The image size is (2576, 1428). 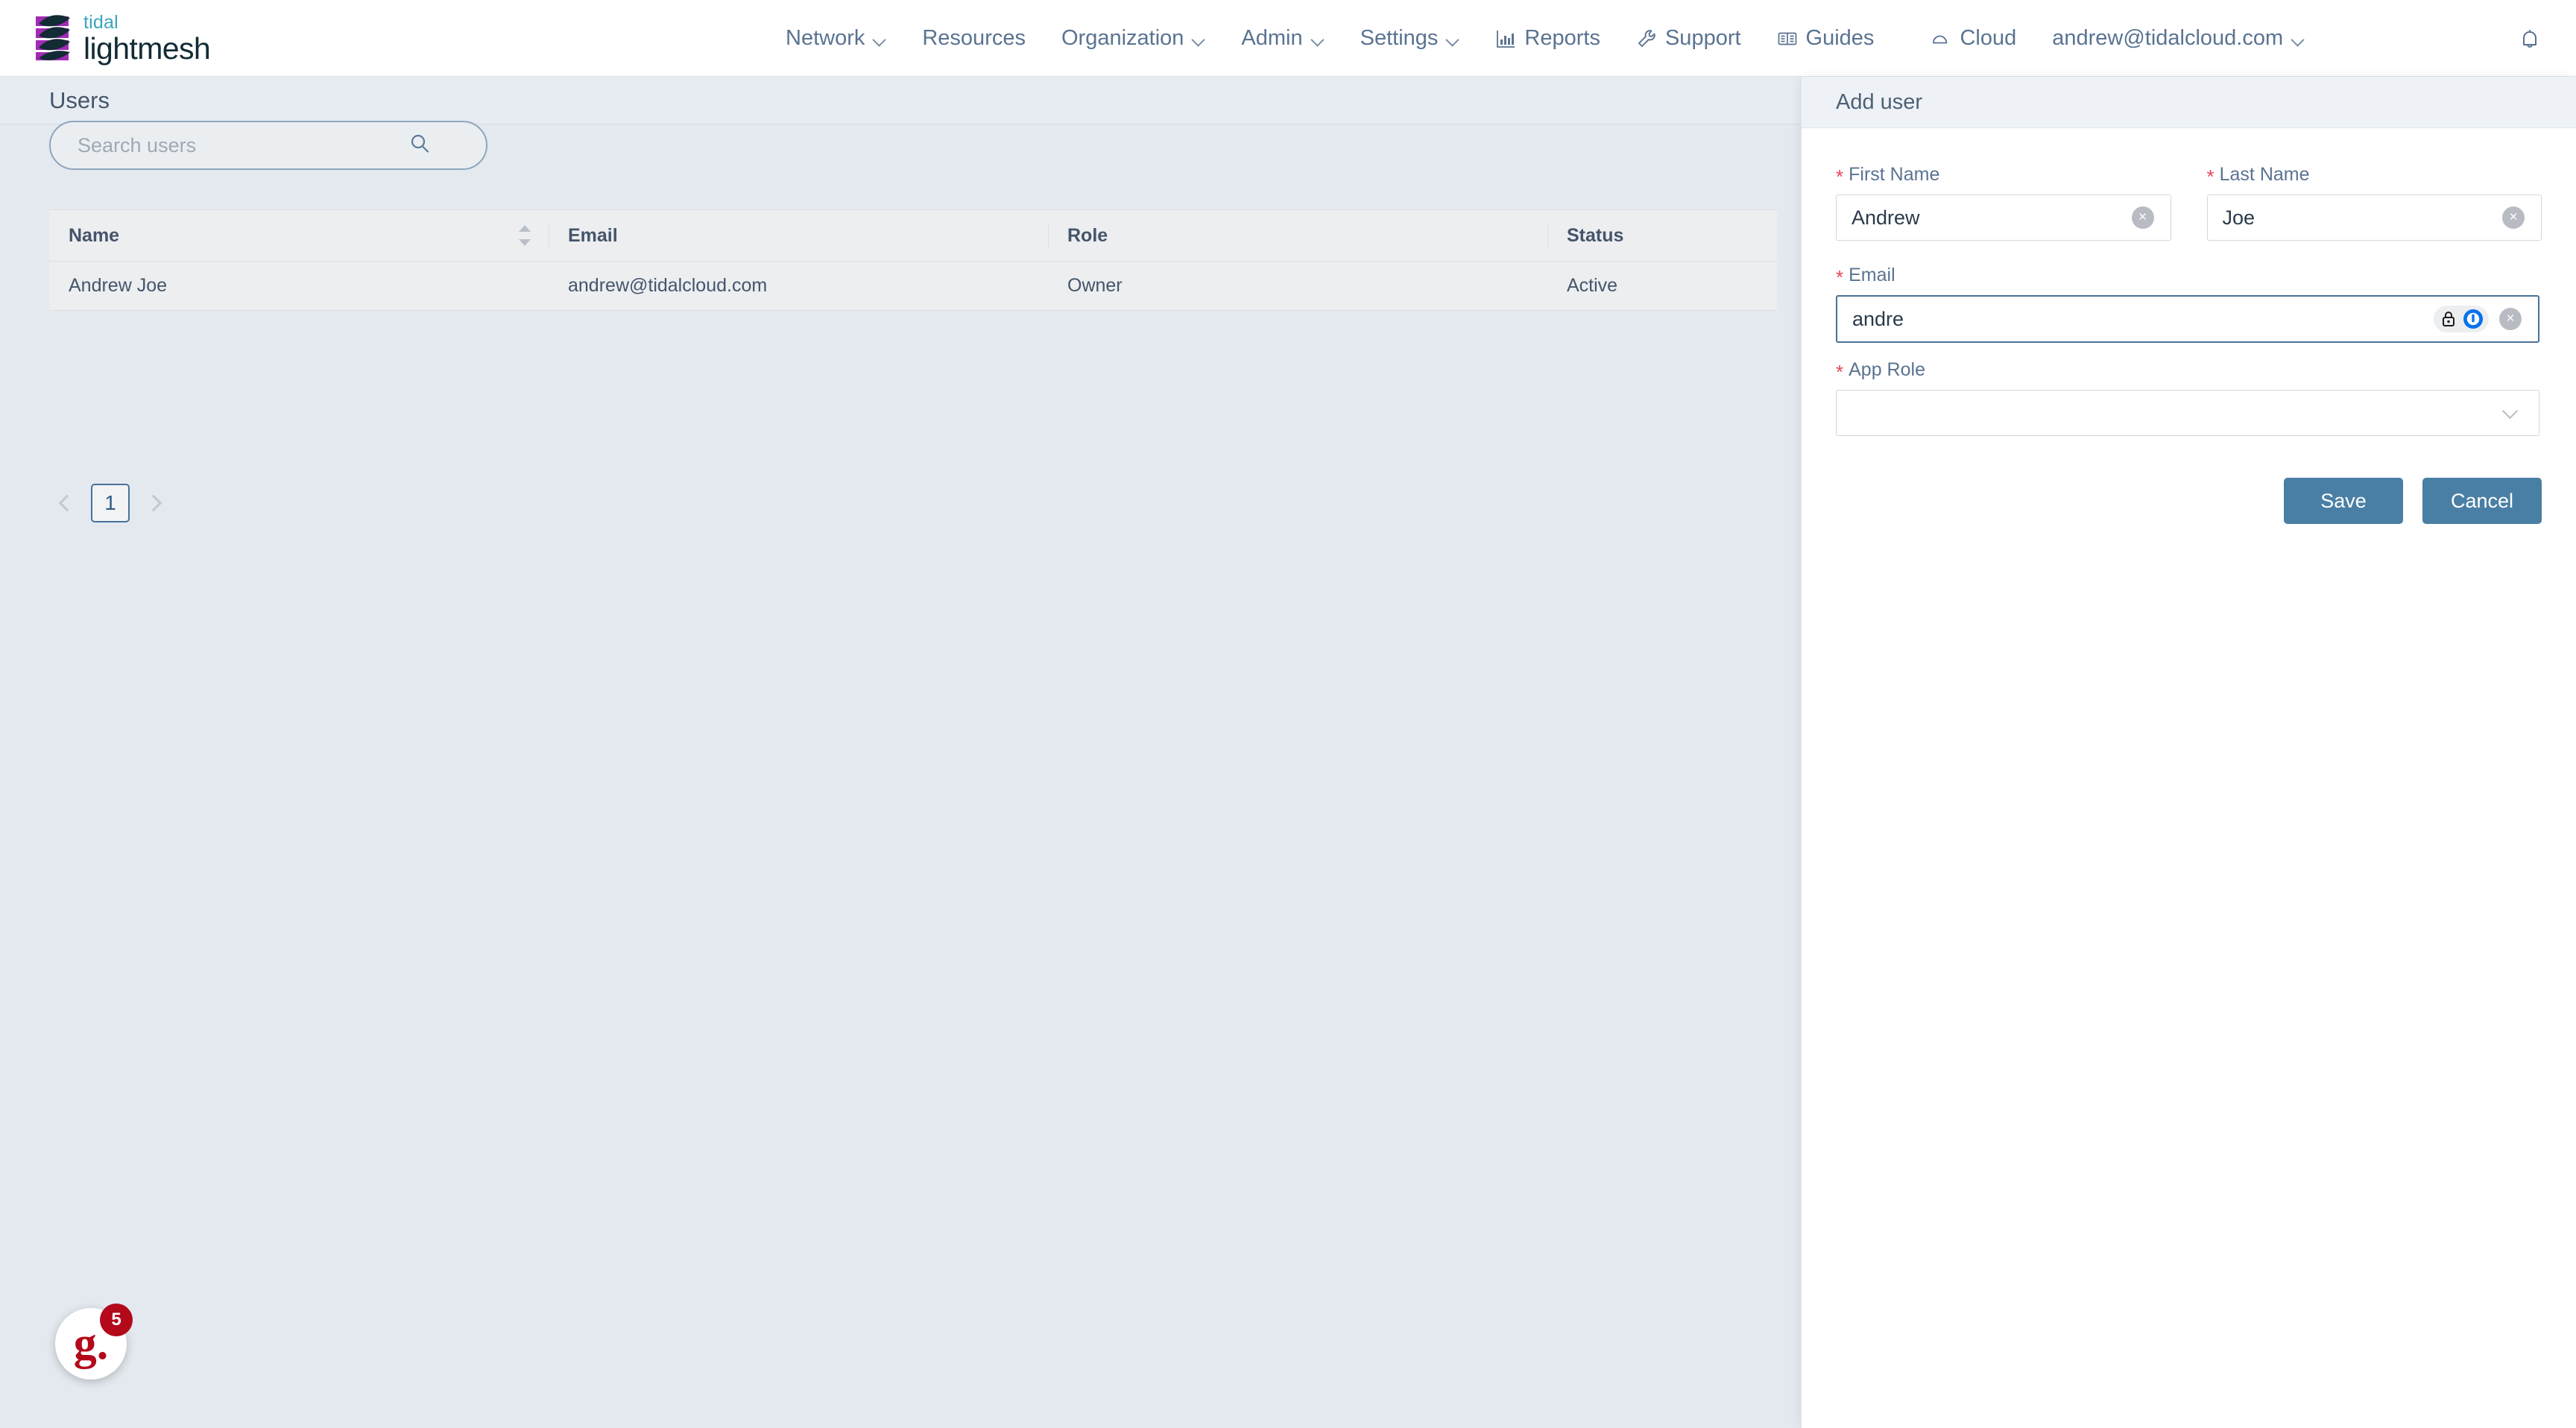 What do you see at coordinates (1505, 38) in the screenshot?
I see `bar-chart-icon` at bounding box center [1505, 38].